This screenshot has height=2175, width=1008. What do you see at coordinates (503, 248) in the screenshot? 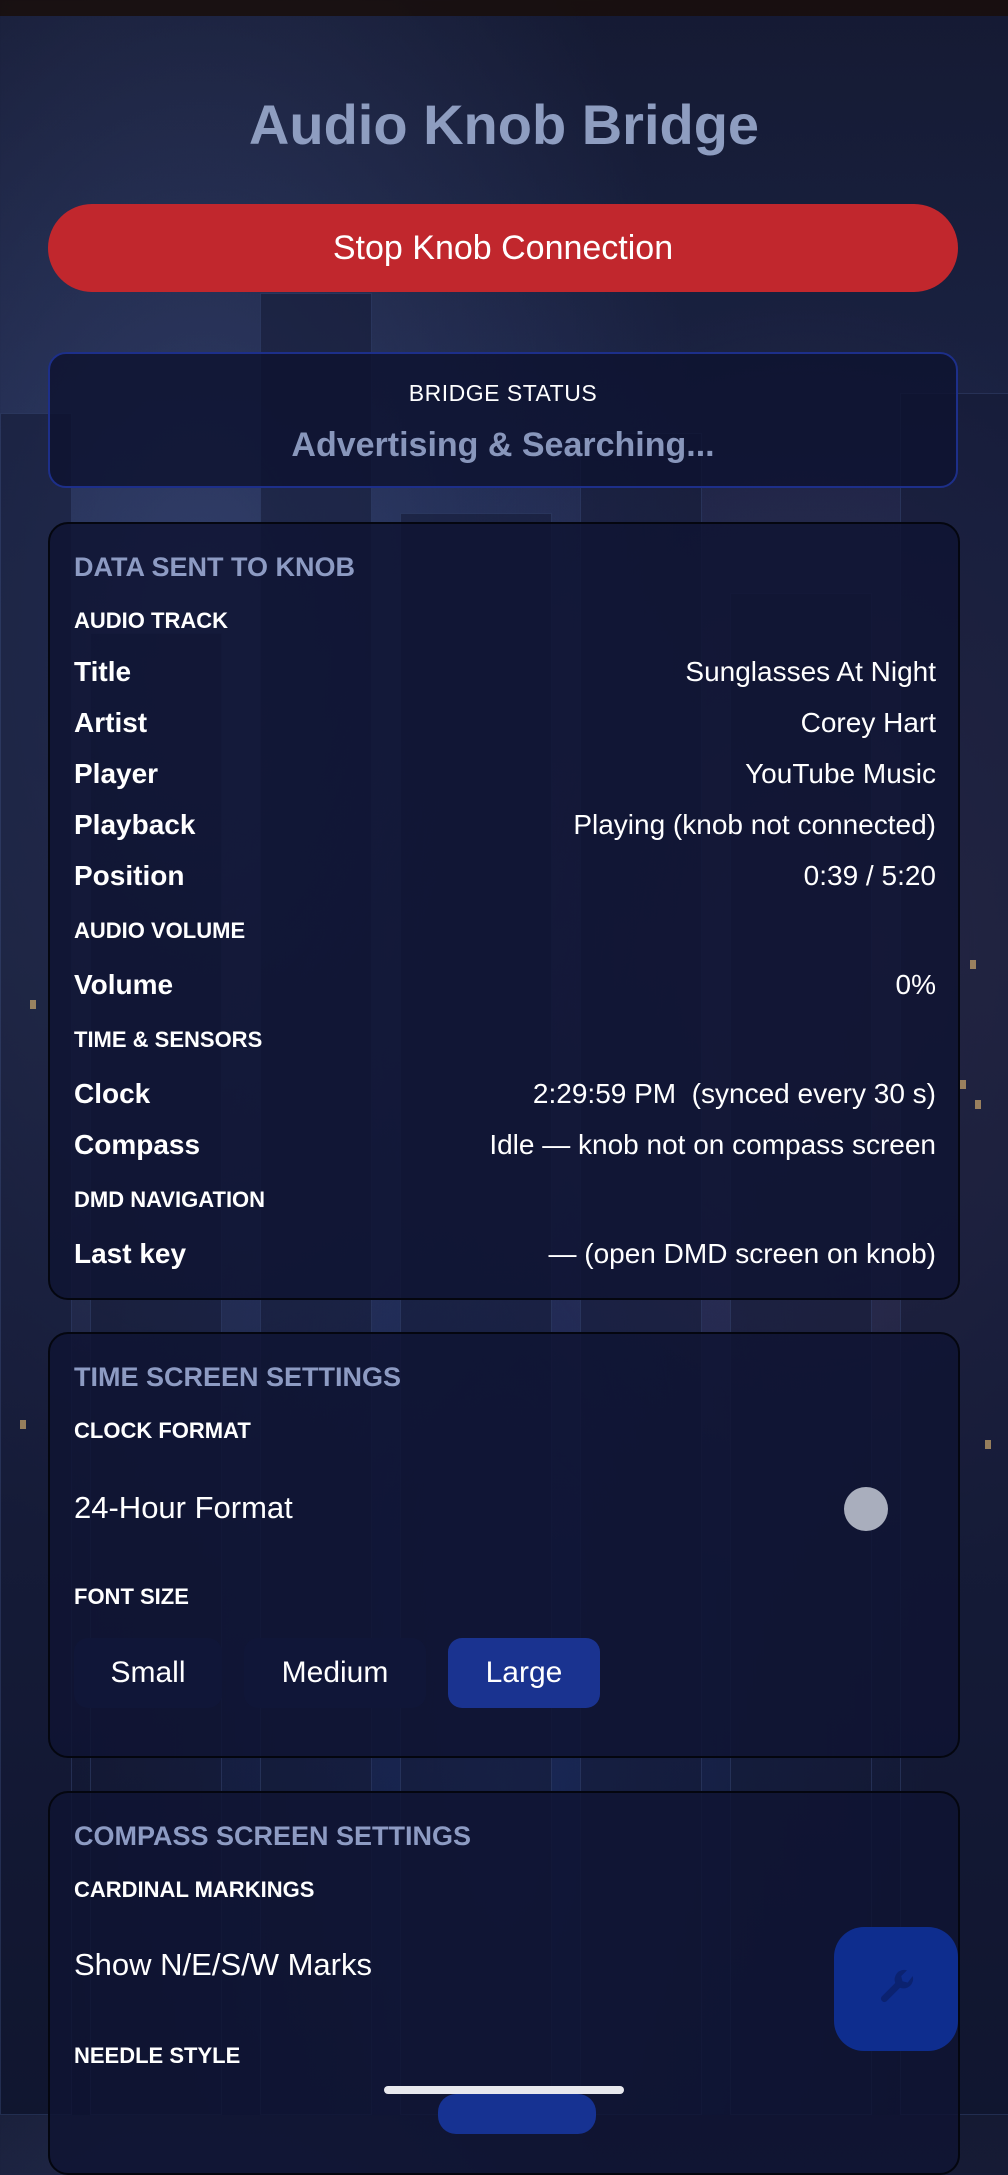
I see `stop-knob-connection-button: Stop Knob Connection` at bounding box center [503, 248].